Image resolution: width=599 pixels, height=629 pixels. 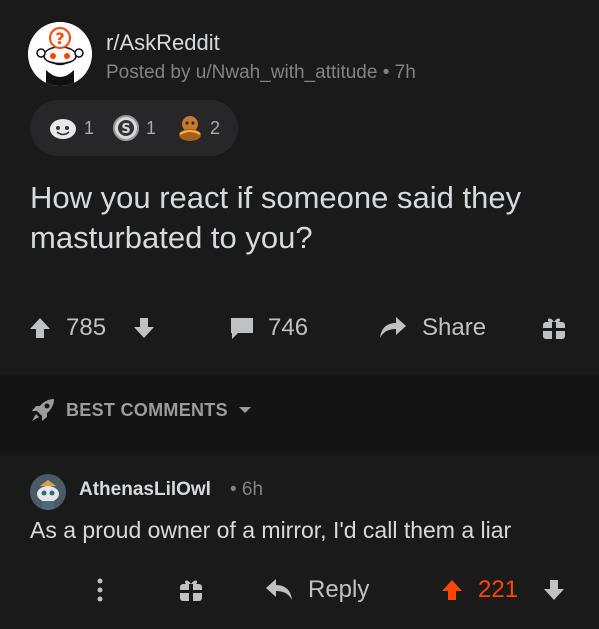 What do you see at coordinates (261, 73) in the screenshot?
I see `post-meta: Posted by u/Nwah_with_attitude • 7h` at bounding box center [261, 73].